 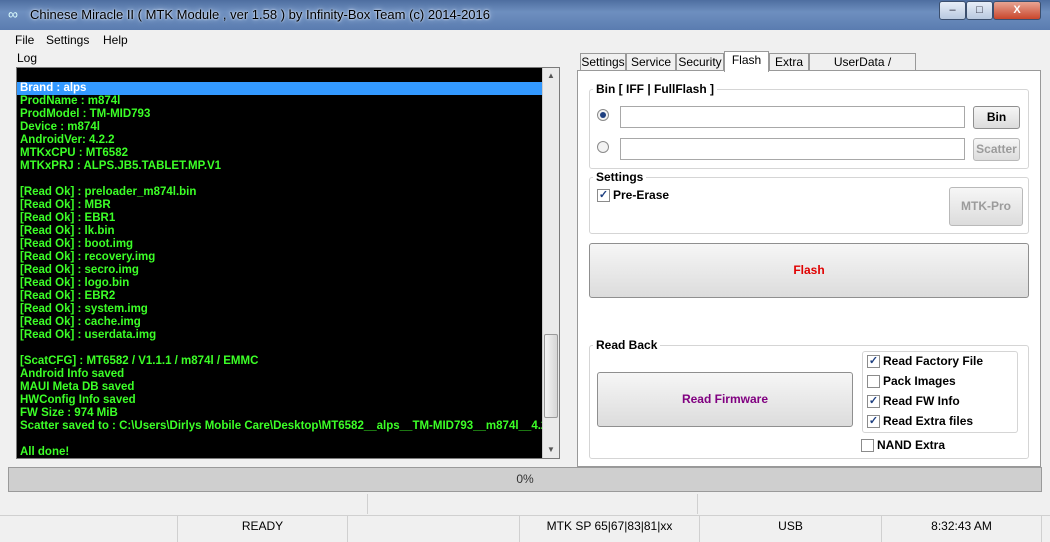 What do you see at coordinates (873, 421) in the screenshot?
I see `read-extra-files-checkbox: ✓` at bounding box center [873, 421].